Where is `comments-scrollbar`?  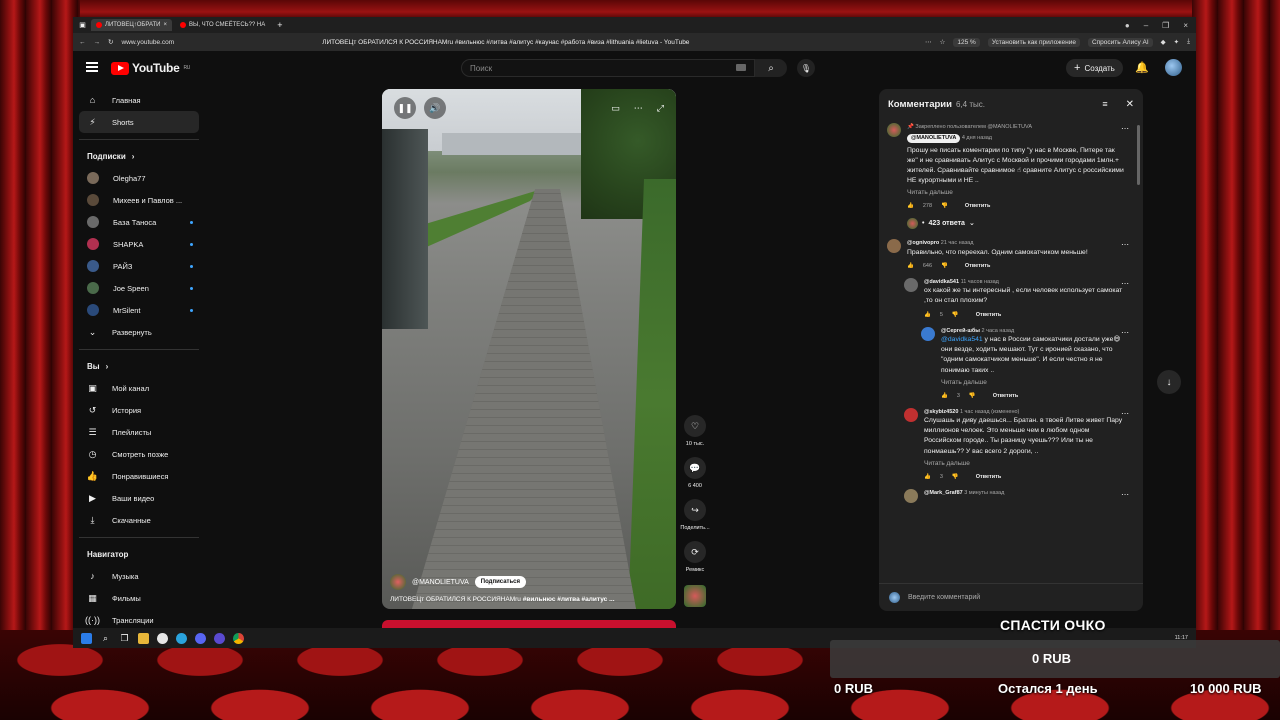 comments-scrollbar is located at coordinates (1138, 155).